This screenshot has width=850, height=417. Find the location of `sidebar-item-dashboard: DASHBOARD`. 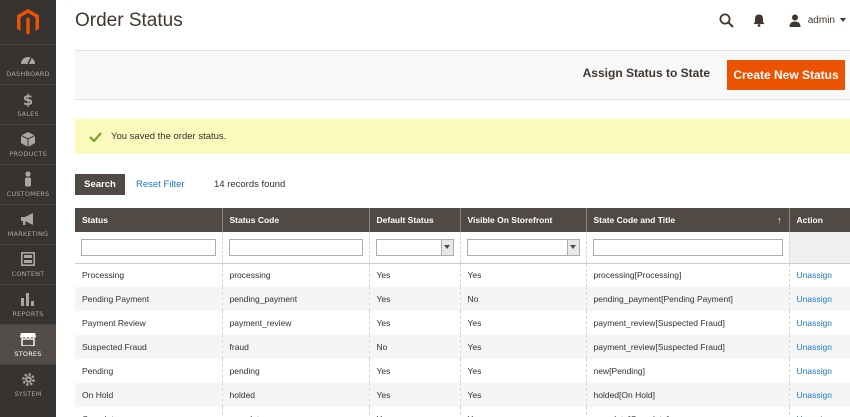

sidebar-item-dashboard: DASHBOARD is located at coordinates (28, 64).